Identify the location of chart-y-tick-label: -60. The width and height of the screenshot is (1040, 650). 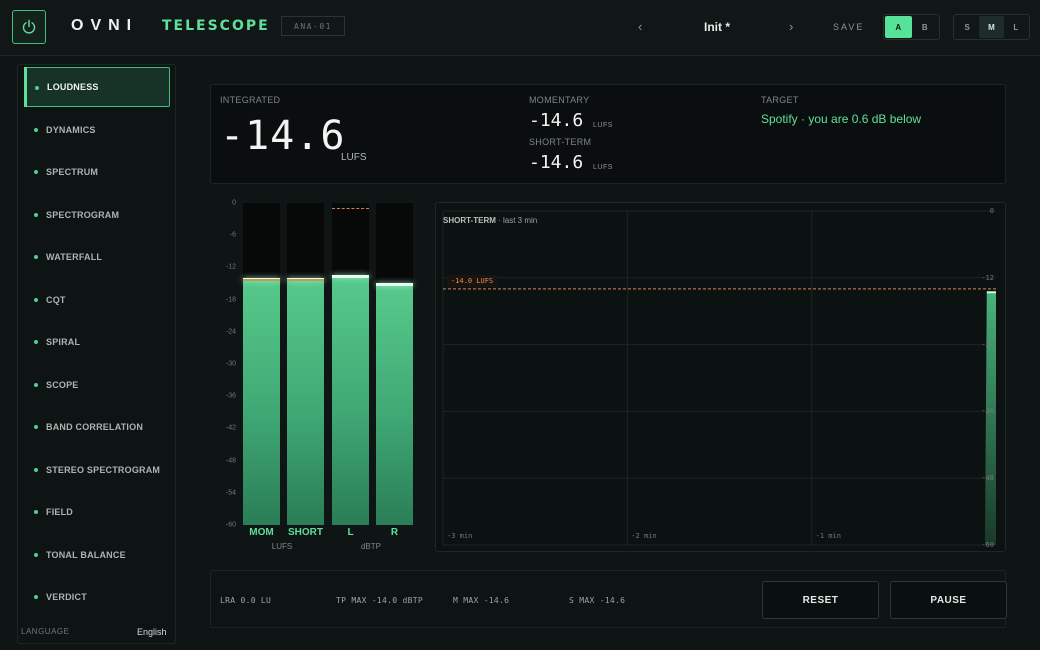
(987, 545).